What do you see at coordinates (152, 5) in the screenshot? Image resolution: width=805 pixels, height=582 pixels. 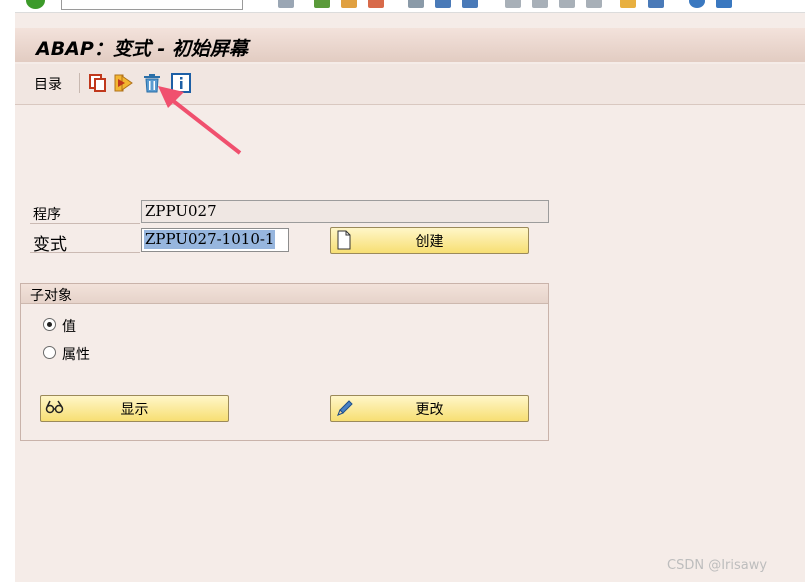 I see `command-field` at bounding box center [152, 5].